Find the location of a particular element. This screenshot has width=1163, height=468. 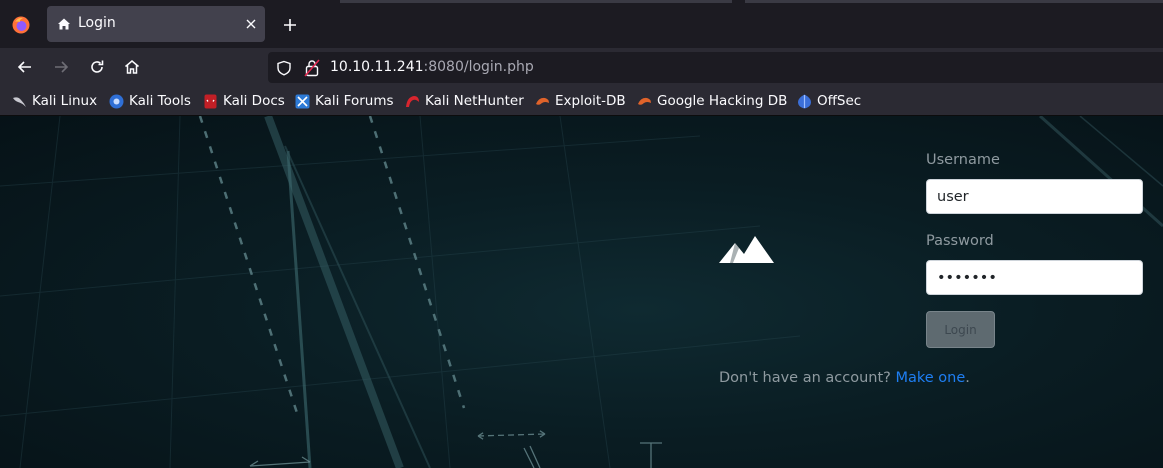

reload-icon is located at coordinates (97, 67).